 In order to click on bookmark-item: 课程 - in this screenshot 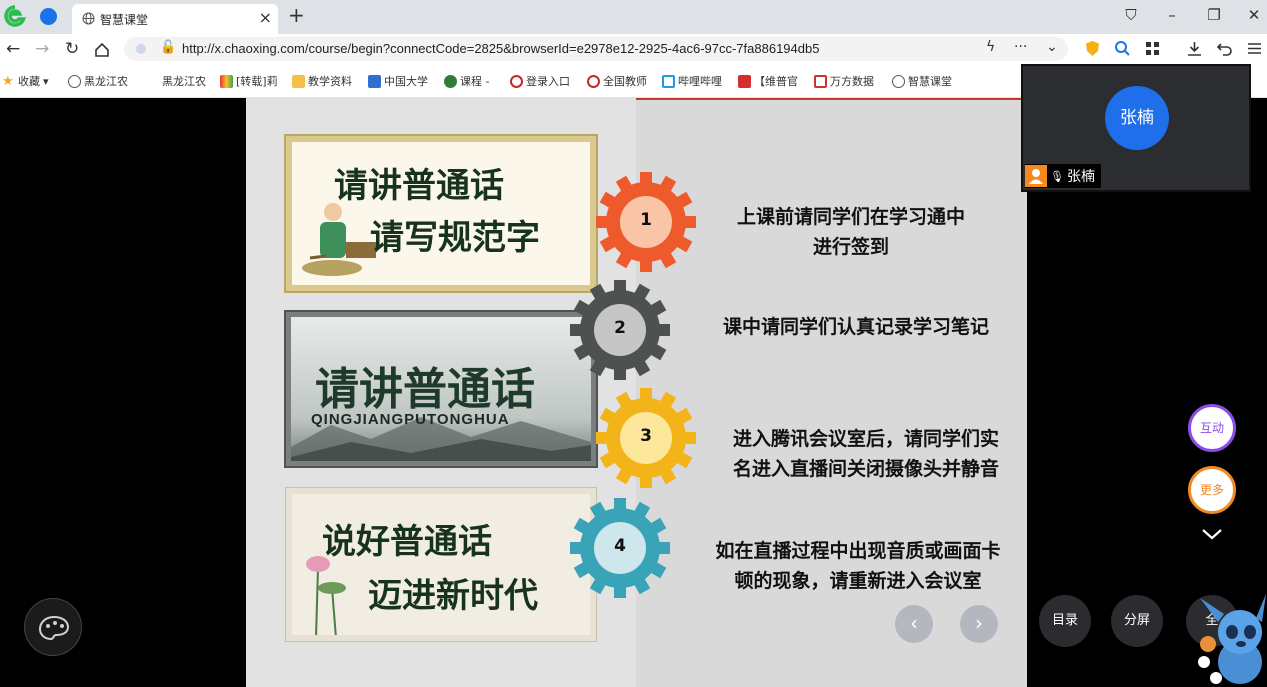, I will do `click(466, 81)`.